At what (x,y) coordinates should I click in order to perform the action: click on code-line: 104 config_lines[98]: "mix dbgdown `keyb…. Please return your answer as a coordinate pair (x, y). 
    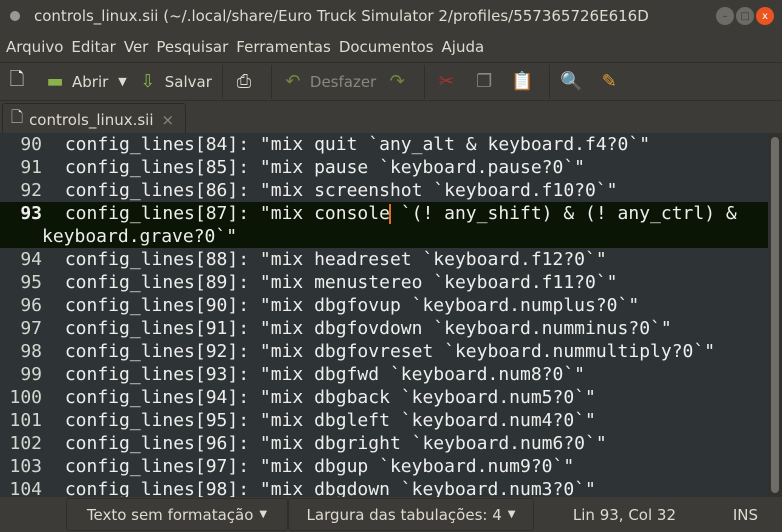
    Looking at the image, I should click on (384, 487).